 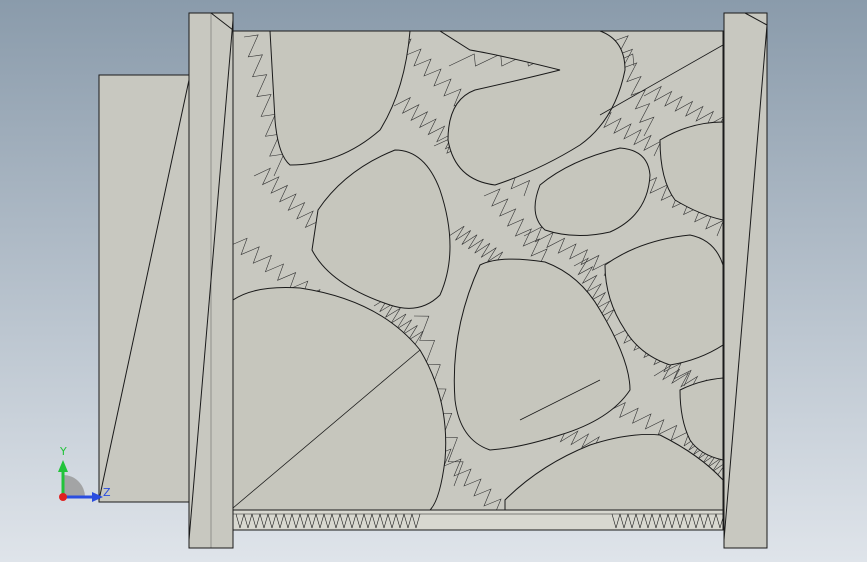 I want to click on triad-z-label: Z, so click(x=107, y=492).